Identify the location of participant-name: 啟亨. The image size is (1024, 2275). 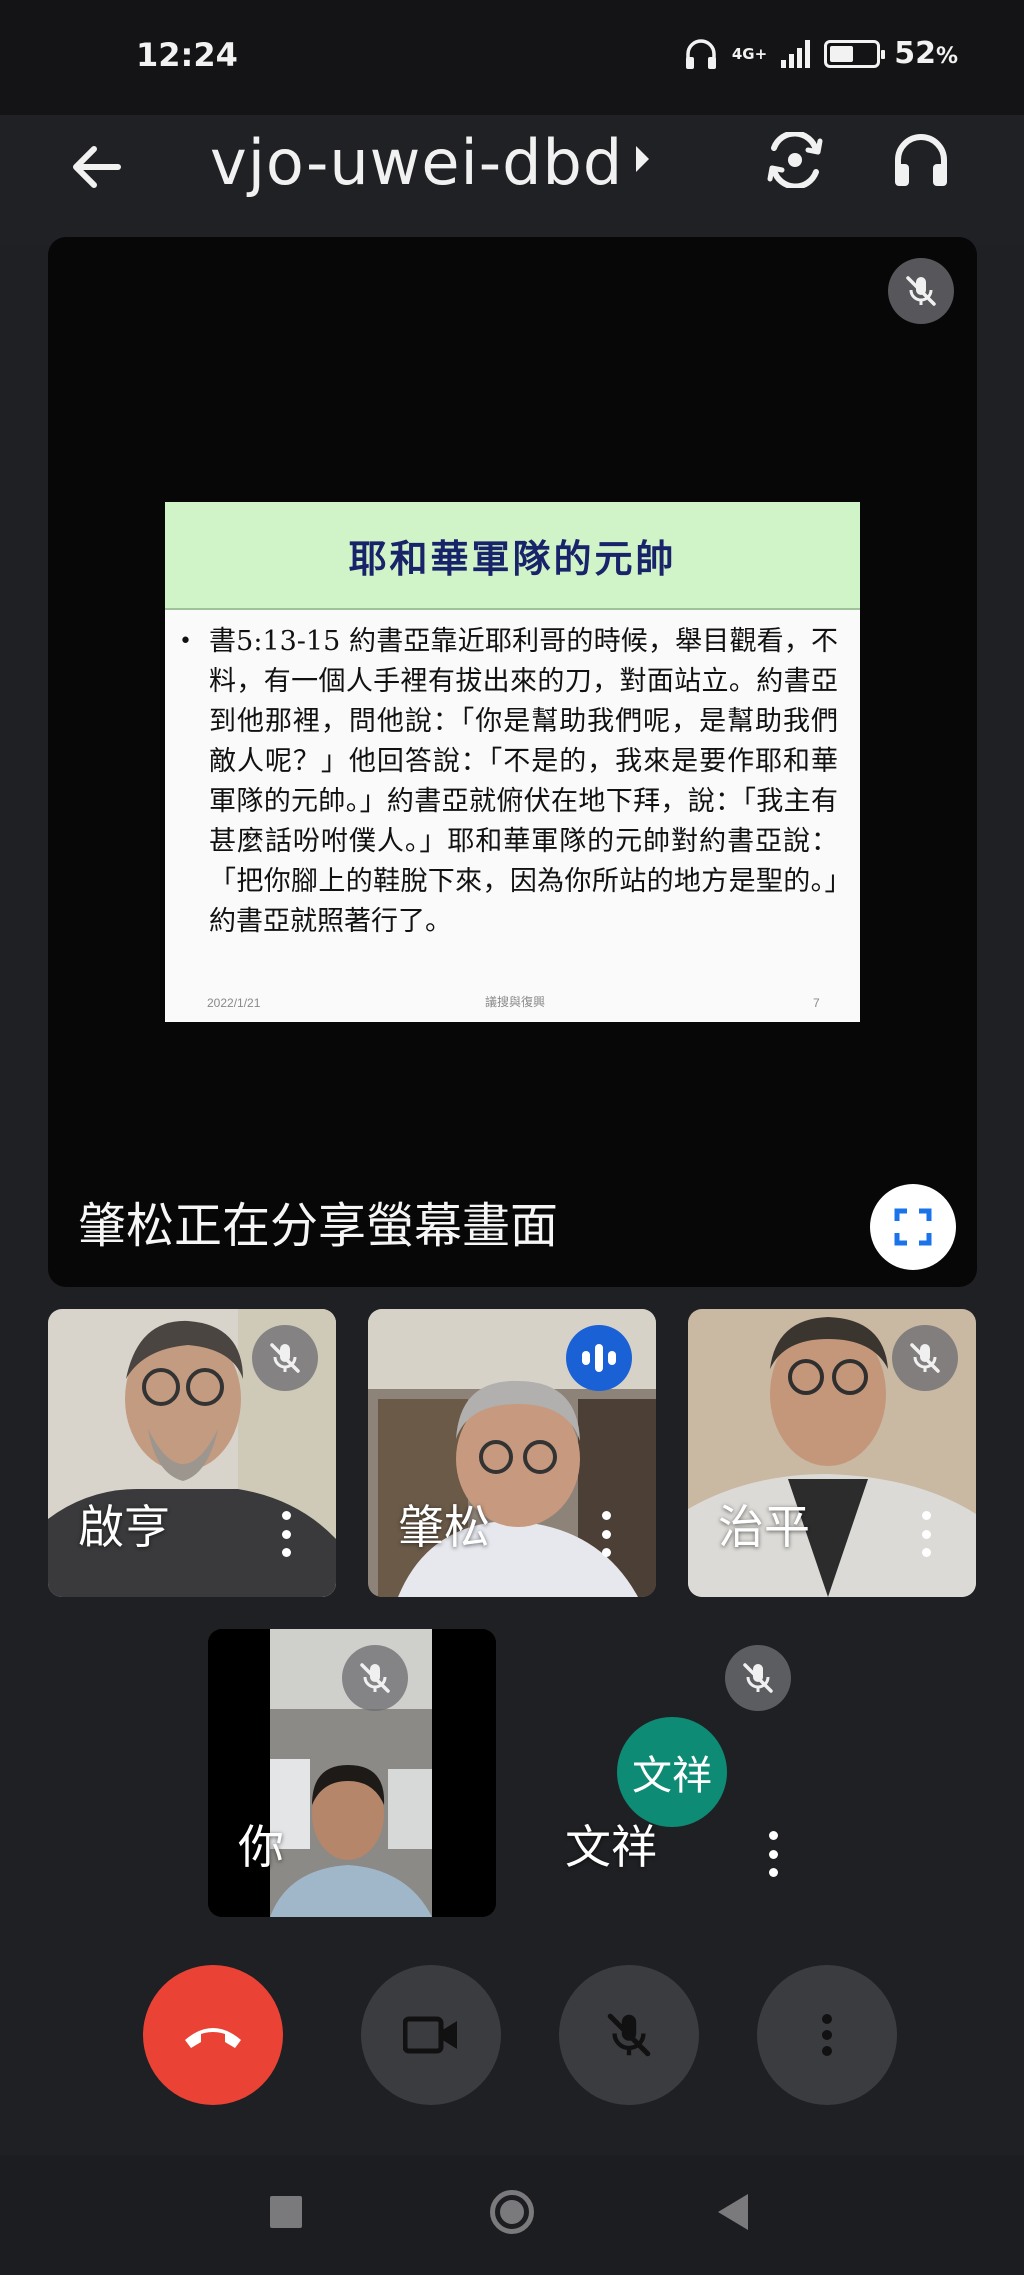
(124, 1527).